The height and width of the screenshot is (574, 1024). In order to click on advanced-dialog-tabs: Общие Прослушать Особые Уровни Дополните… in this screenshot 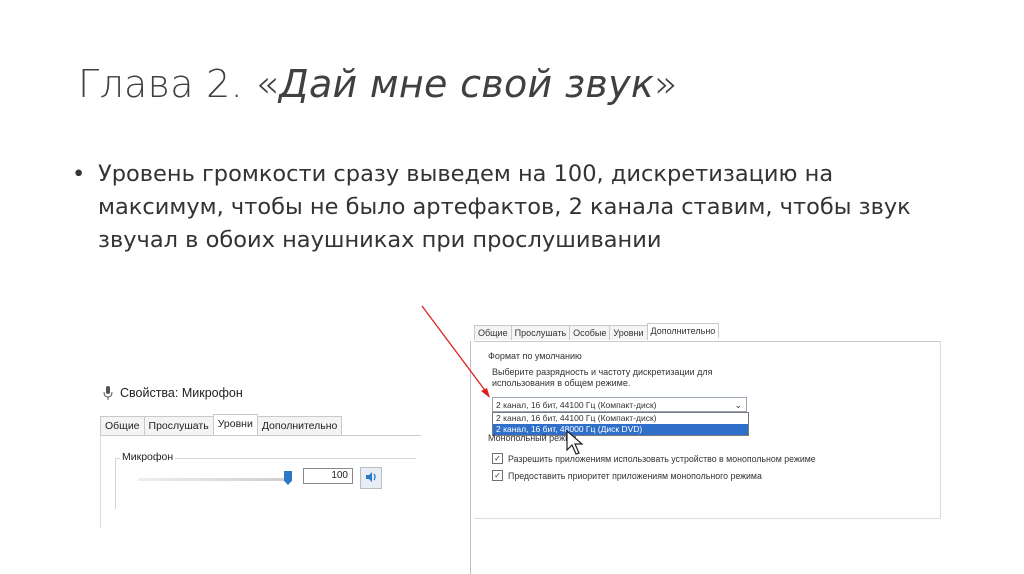, I will do `click(597, 331)`.